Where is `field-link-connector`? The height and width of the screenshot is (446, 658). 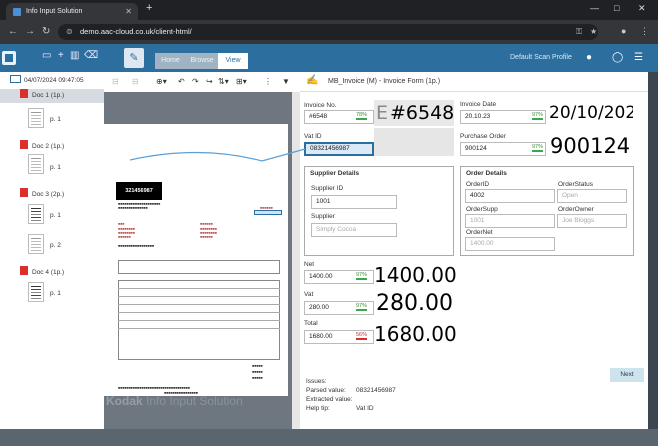
field-link-connector is located at coordinates (217, 155).